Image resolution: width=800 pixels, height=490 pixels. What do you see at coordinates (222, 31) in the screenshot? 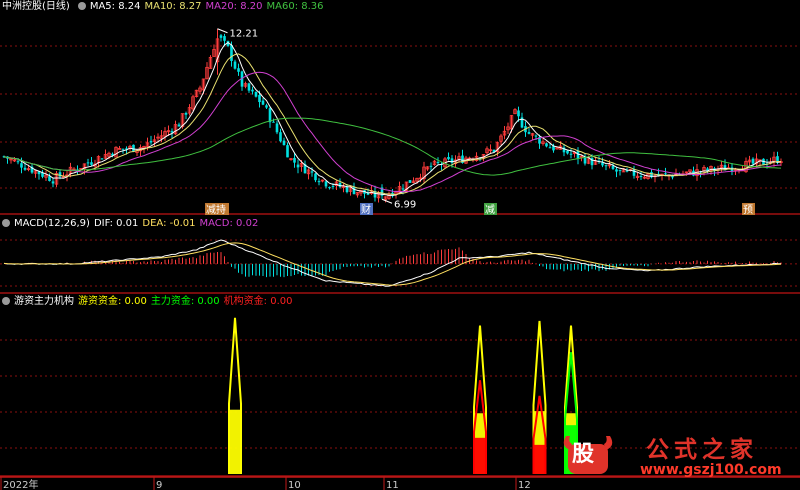
I see `high-pointer` at bounding box center [222, 31].